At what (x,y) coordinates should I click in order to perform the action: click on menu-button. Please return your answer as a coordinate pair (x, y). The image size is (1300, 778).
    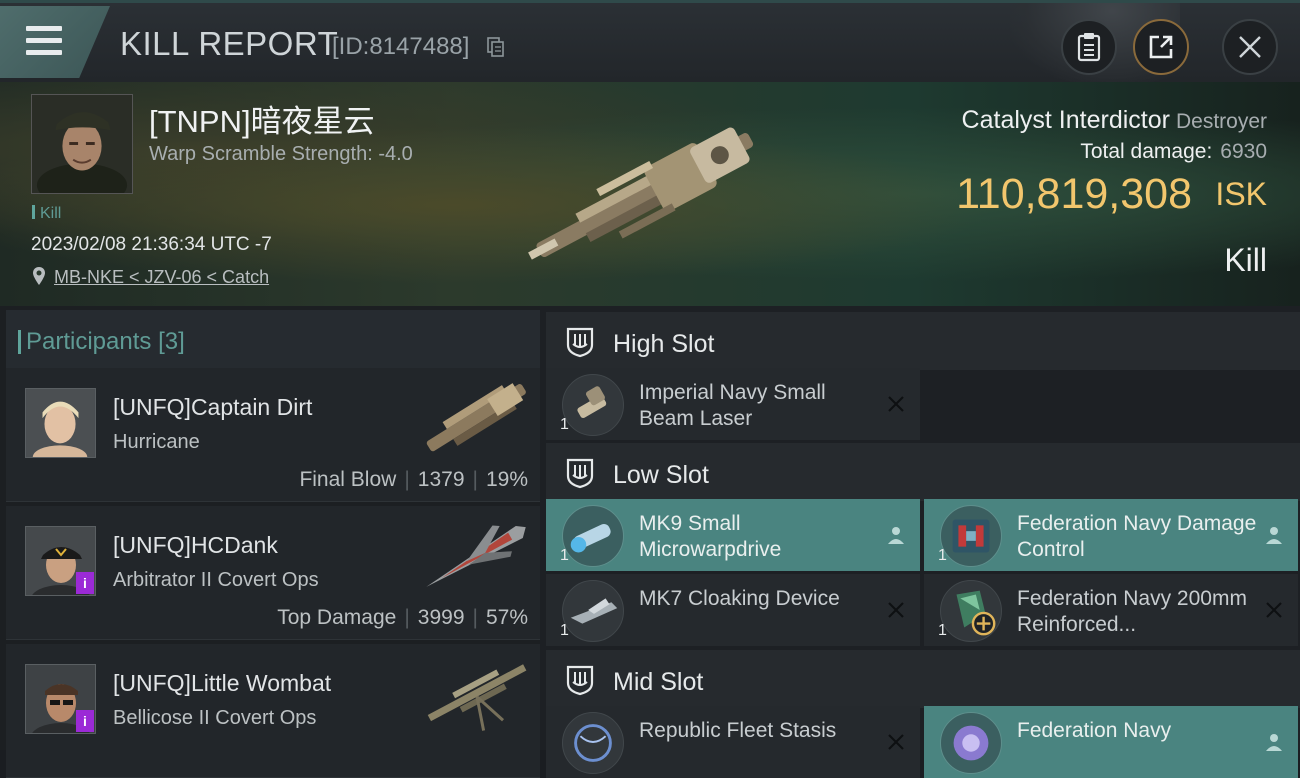
    Looking at the image, I should click on (55, 42).